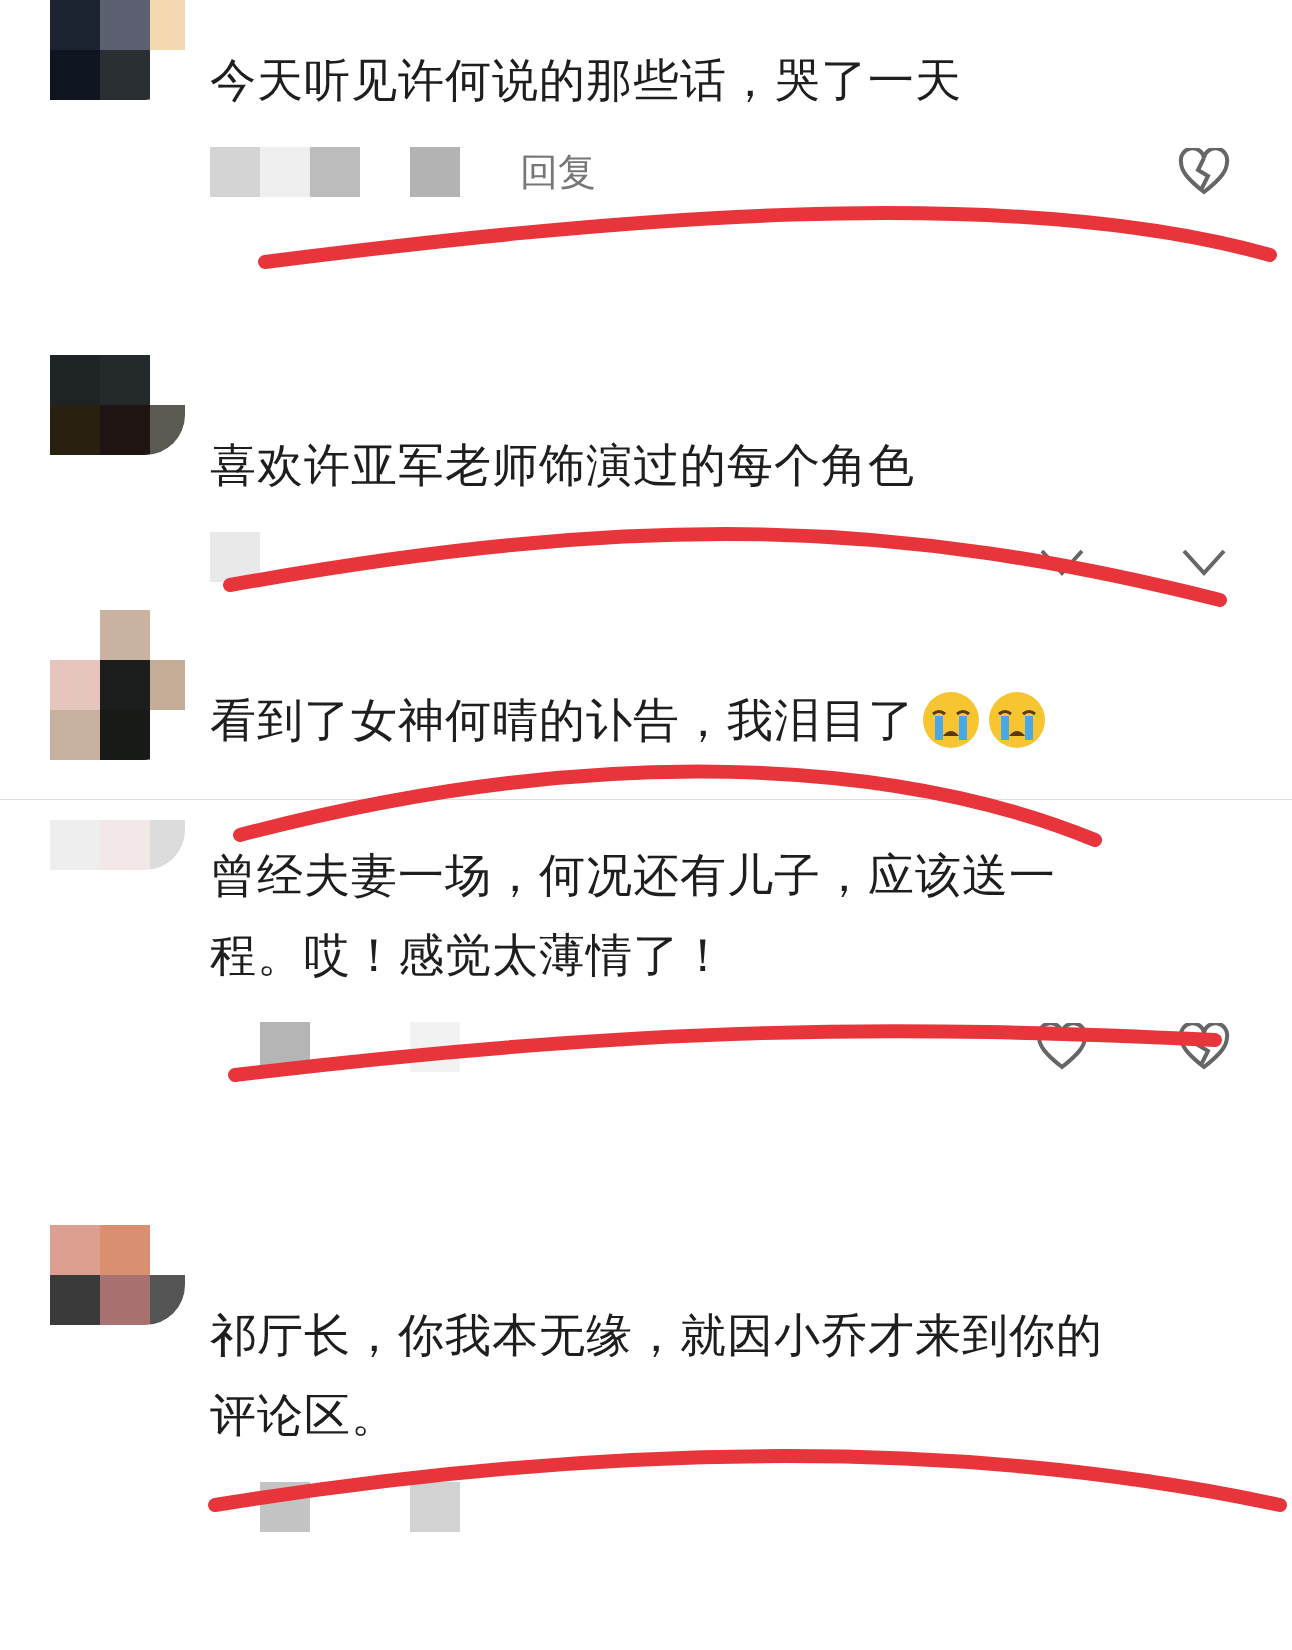 The image size is (1292, 1650). What do you see at coordinates (562, 465) in the screenshot?
I see `comment-text: 喜欢许亚军老师饰演过的每个角色` at bounding box center [562, 465].